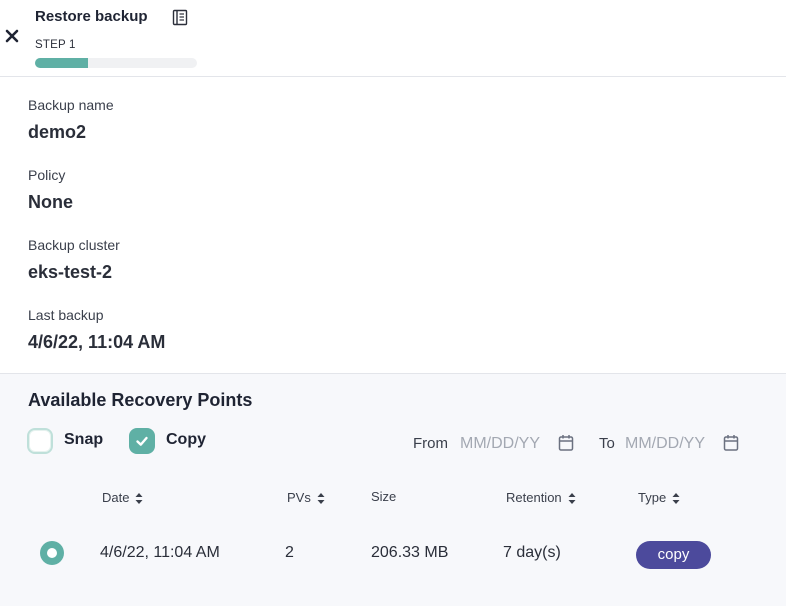 The width and height of the screenshot is (786, 606). Describe the element at coordinates (55, 45) in the screenshot. I see `step-label: STEP 1` at that location.